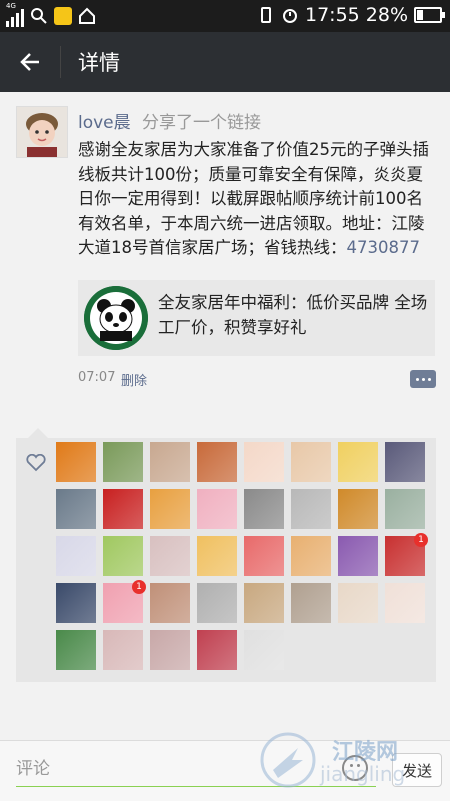 The image size is (450, 801). I want to click on signal-icon: 4G, so click(15, 14).